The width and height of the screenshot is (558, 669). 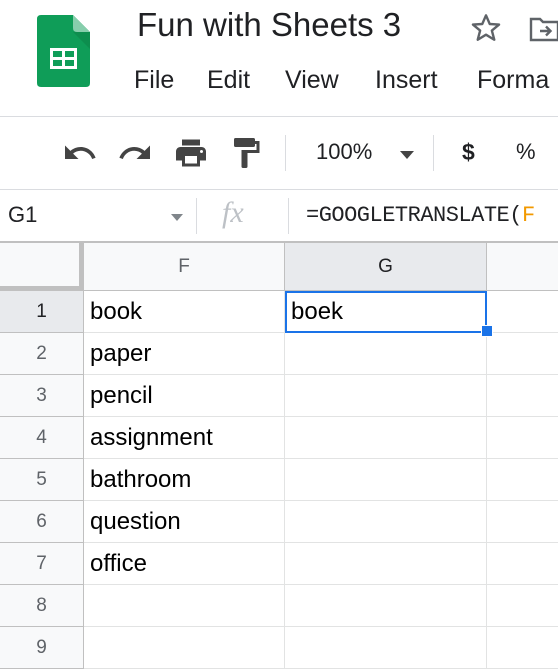 What do you see at coordinates (486, 28) in the screenshot?
I see `star-icon` at bounding box center [486, 28].